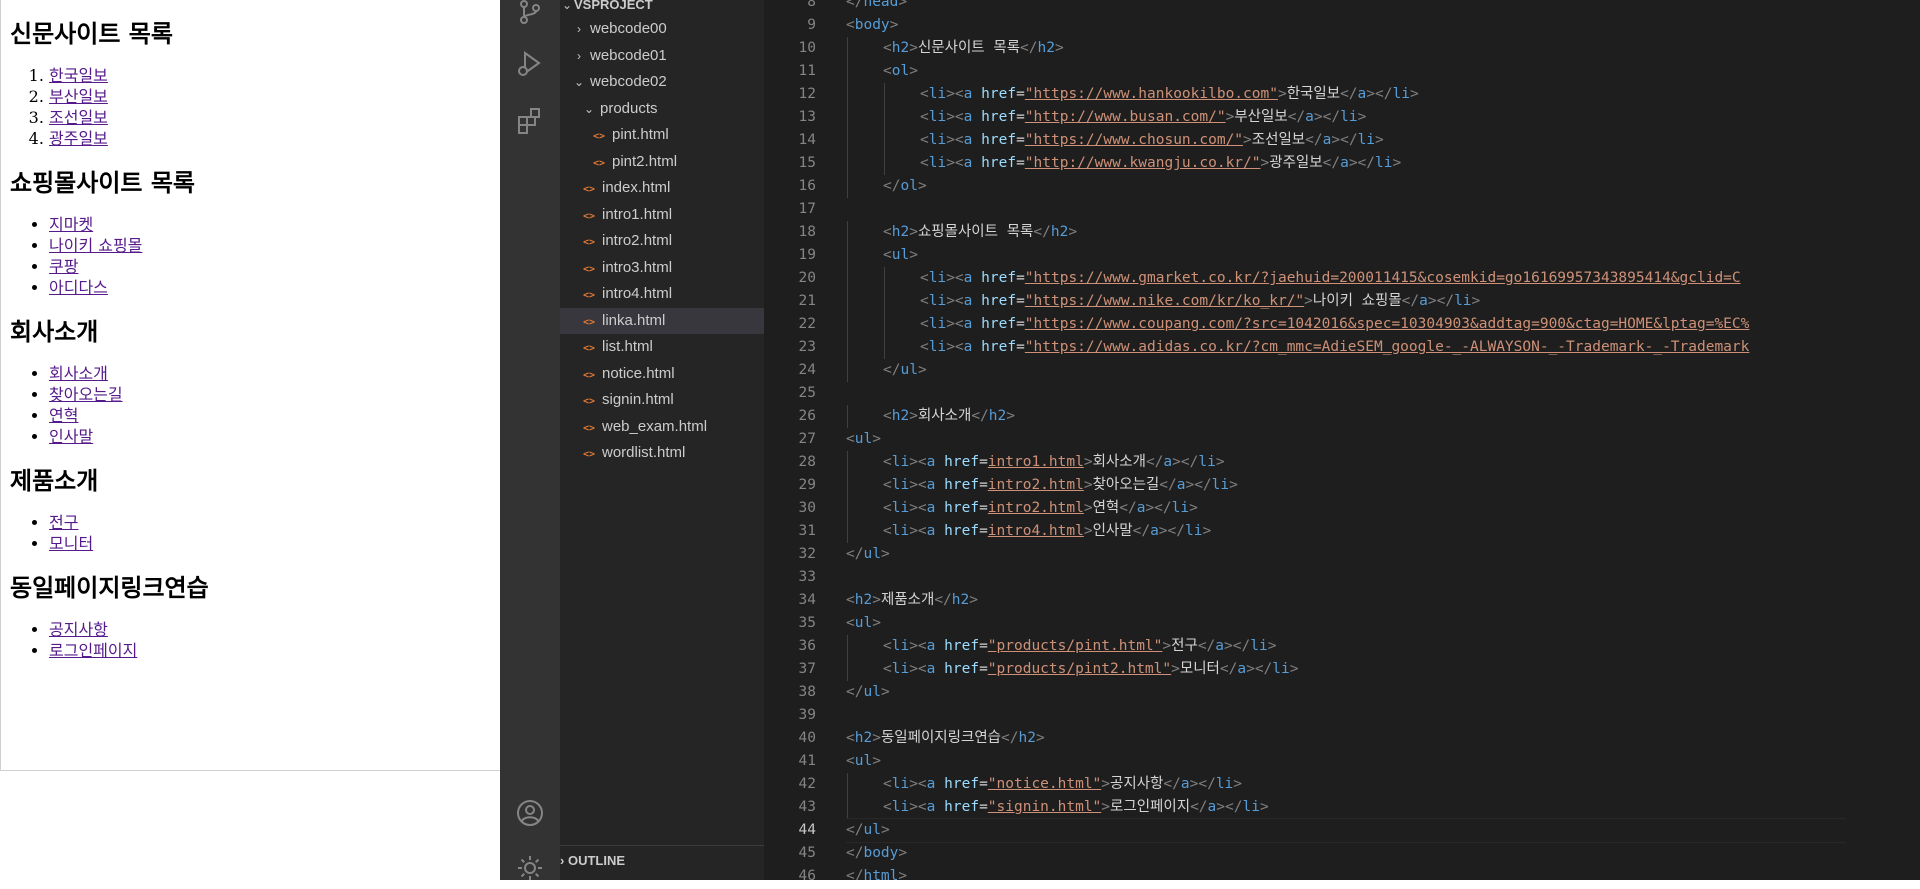 The height and width of the screenshot is (889, 1920). What do you see at coordinates (662, 347) in the screenshot?
I see `file-item: <> list.html` at bounding box center [662, 347].